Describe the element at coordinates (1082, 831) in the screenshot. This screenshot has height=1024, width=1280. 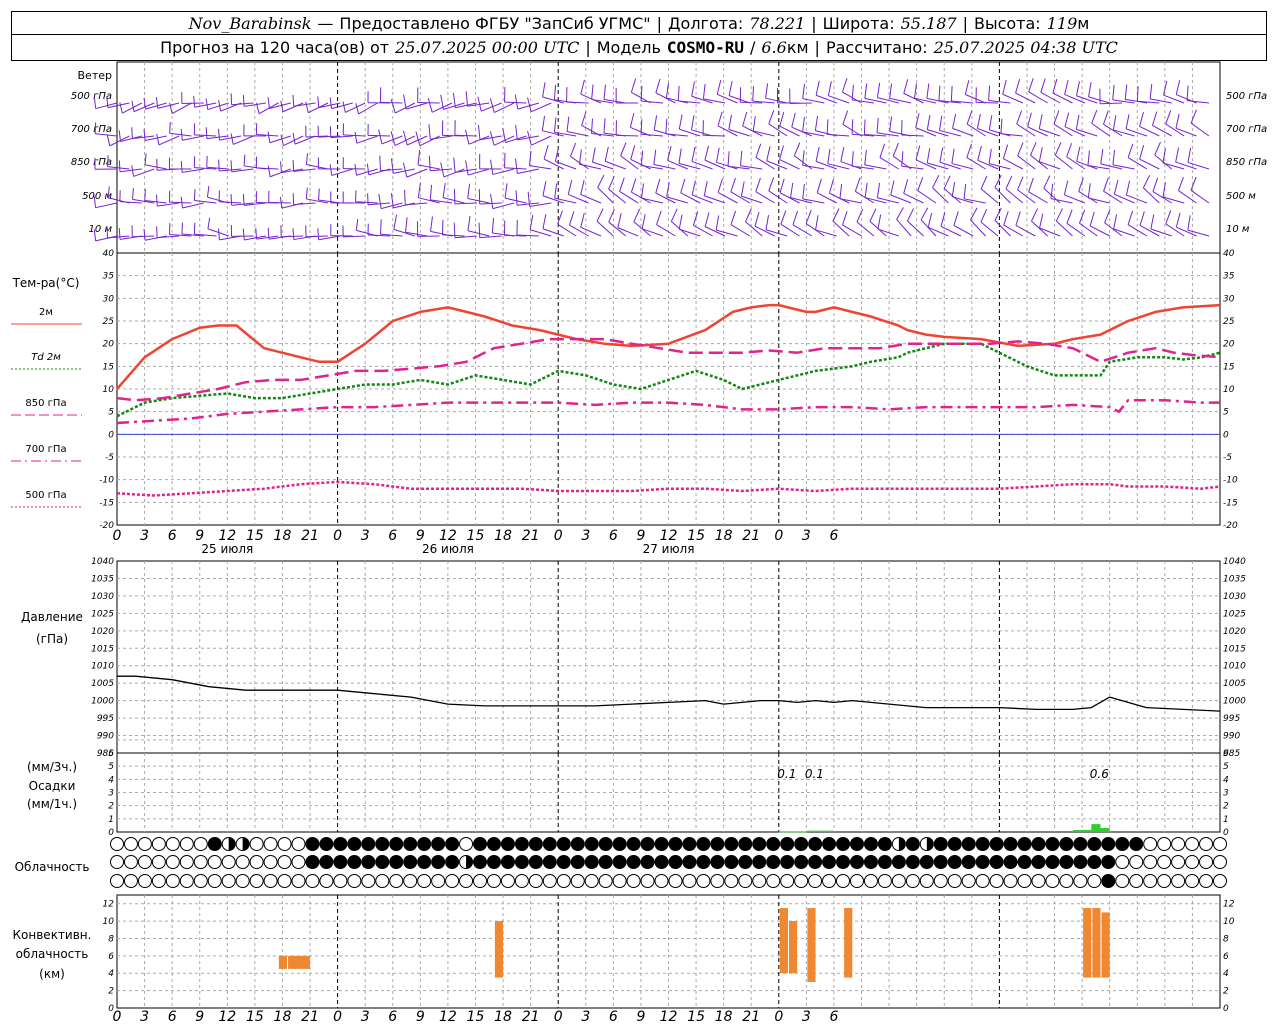
I see `precip-bar` at that location.